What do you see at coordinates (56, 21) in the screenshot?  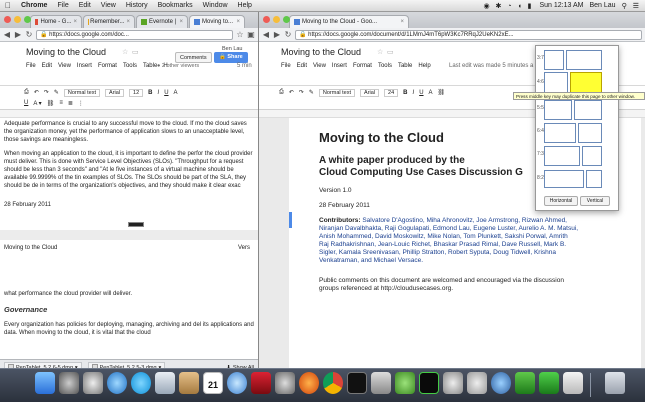 I see `tab-home: Home - G... ×` at bounding box center [56, 21].